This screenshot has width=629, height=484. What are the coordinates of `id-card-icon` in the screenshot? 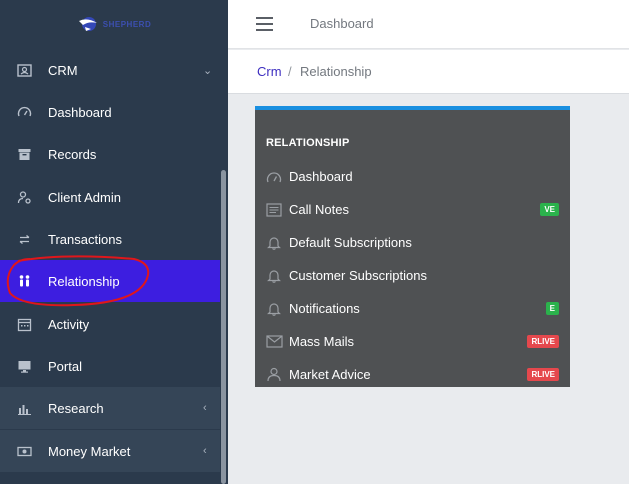 It's located at (24, 70).